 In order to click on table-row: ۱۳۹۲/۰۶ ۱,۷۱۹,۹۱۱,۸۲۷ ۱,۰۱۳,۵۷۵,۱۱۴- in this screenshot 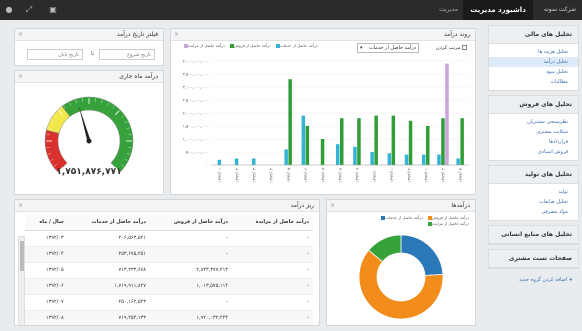, I will do `click(169, 286)`.